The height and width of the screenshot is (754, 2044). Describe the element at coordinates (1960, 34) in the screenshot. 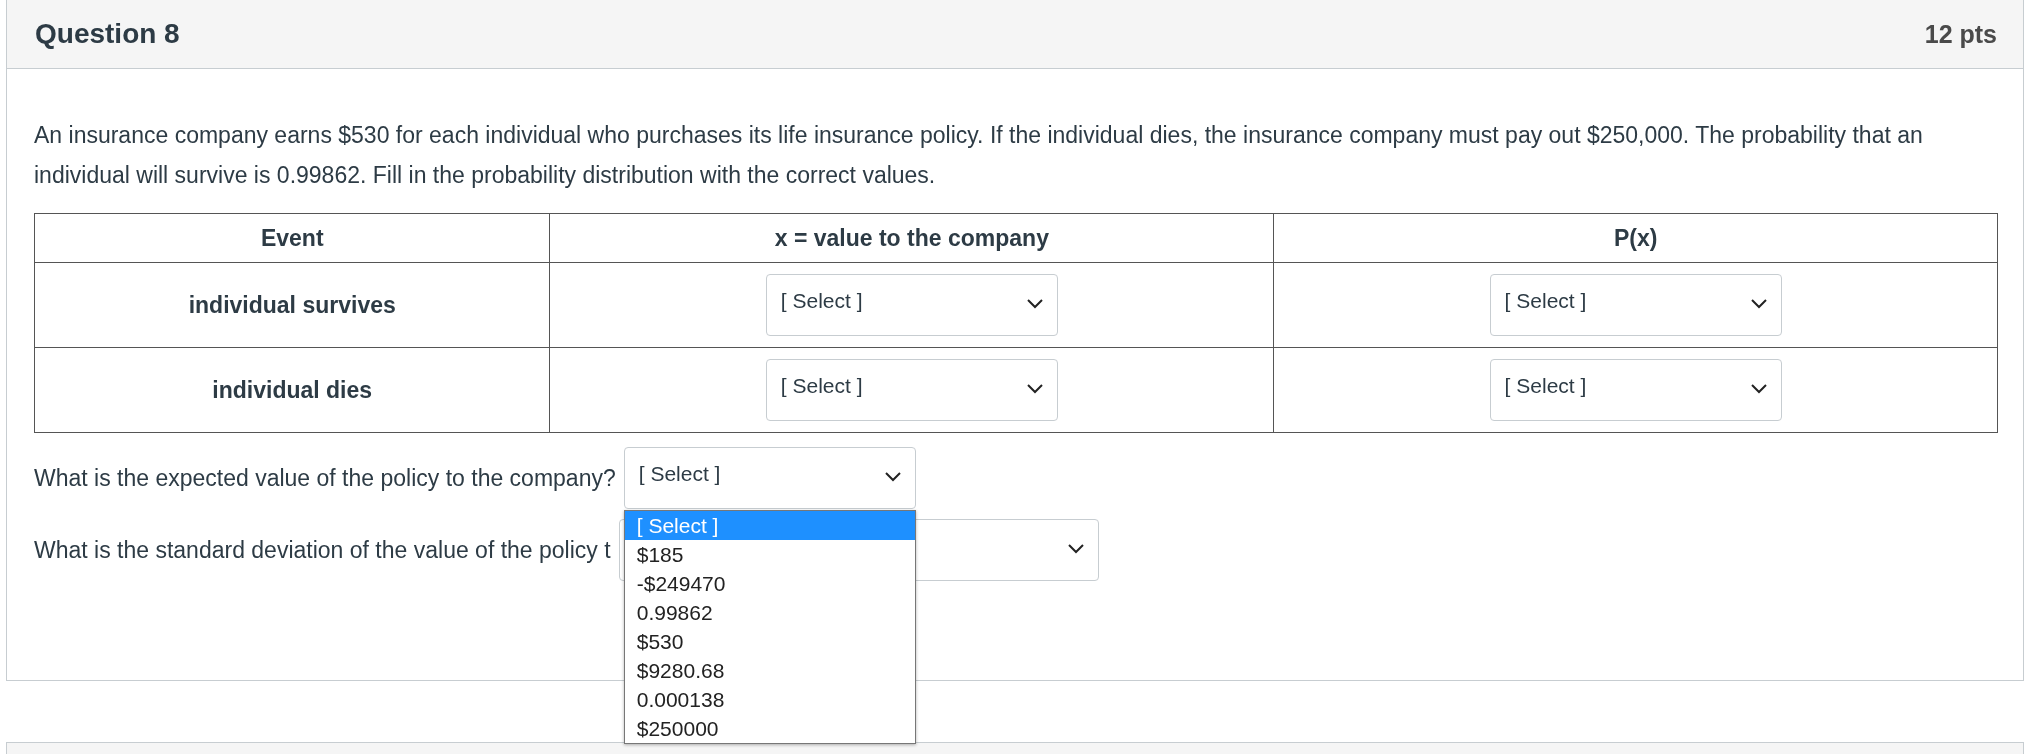

I see `points-label: 12 pts` at that location.